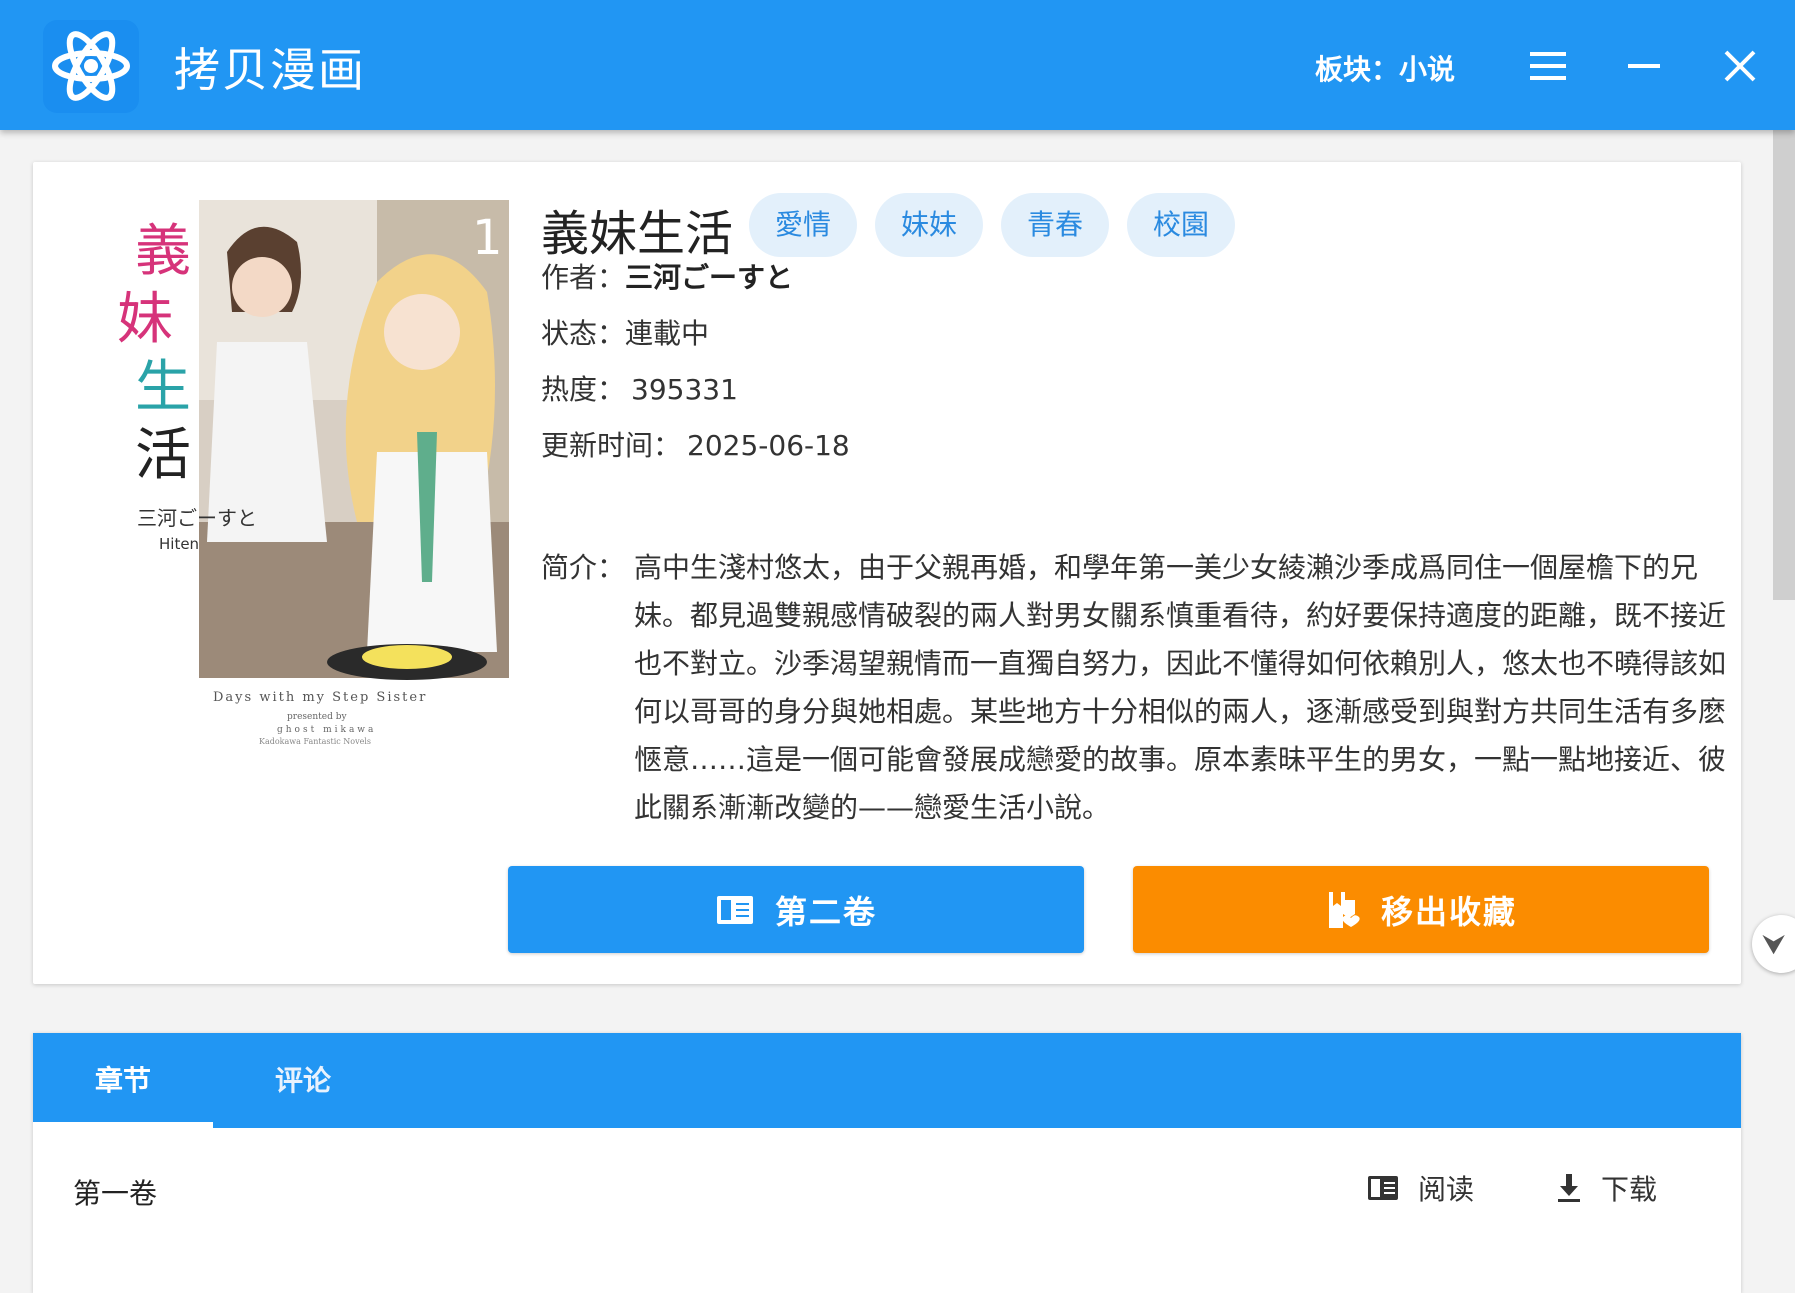 Image resolution: width=1795 pixels, height=1293 pixels. Describe the element at coordinates (315, 741) in the screenshot. I see `cover-publisher: Kadokawa Fantastic Novels` at that location.